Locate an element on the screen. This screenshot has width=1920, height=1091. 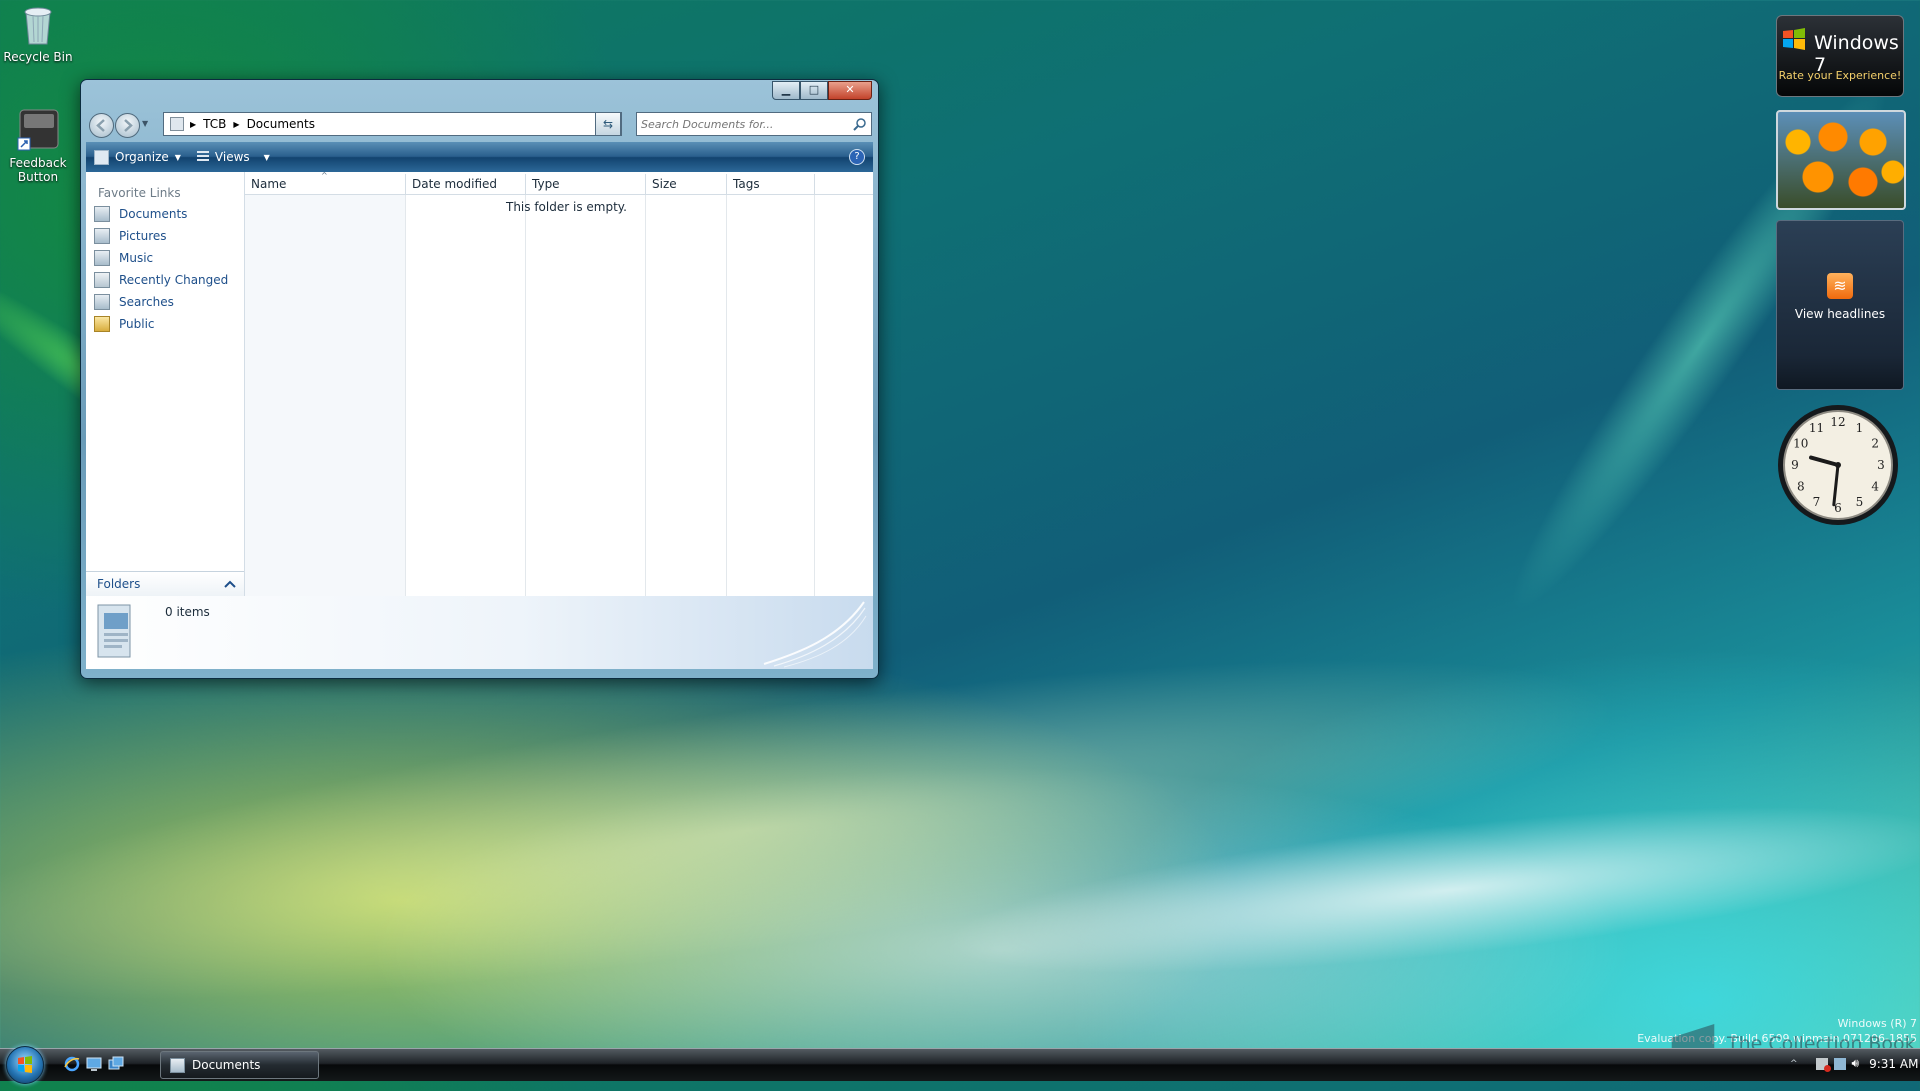
back-arrow-icon is located at coordinates (100, 125).